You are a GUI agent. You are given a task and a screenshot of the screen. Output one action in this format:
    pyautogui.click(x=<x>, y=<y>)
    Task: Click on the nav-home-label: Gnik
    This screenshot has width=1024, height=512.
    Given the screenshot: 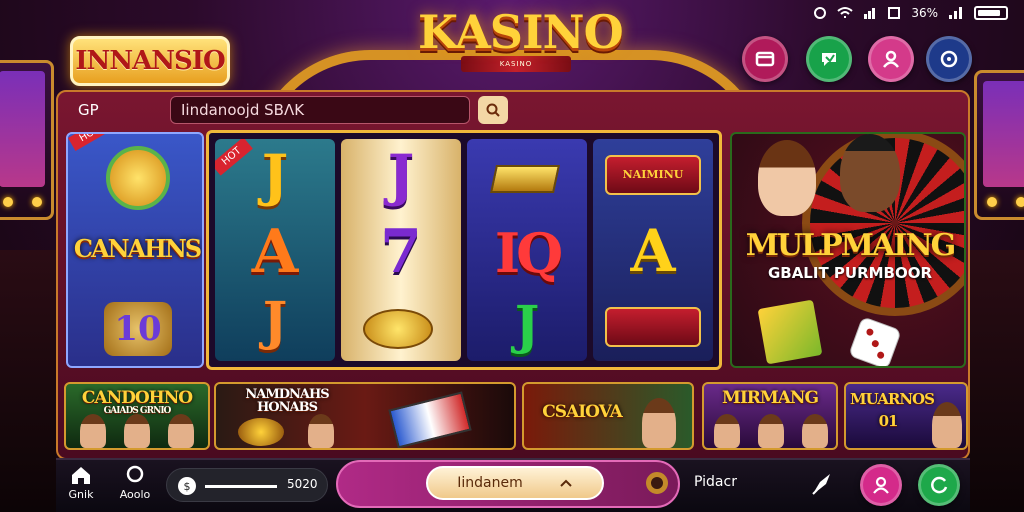 What is the action you would take?
    pyautogui.click(x=81, y=494)
    